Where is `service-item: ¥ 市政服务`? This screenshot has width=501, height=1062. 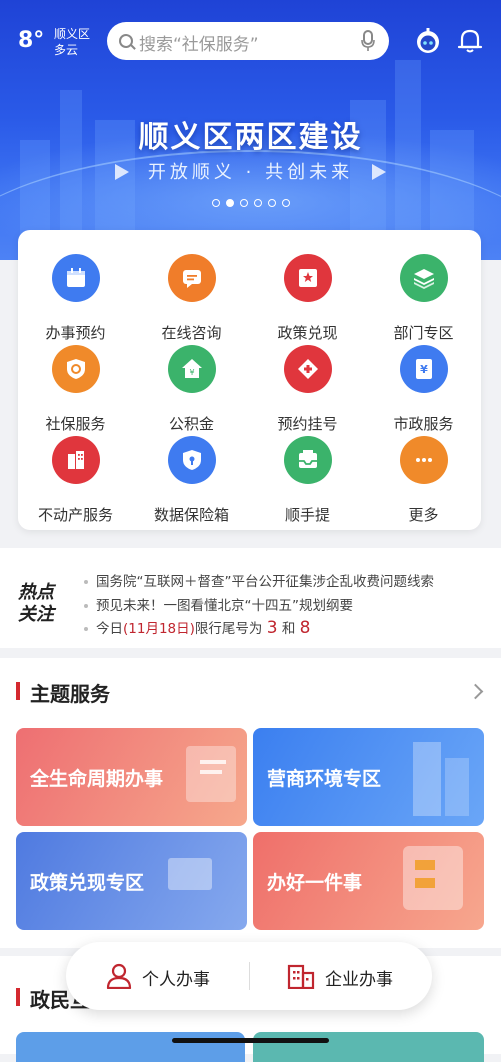 service-item: ¥ 市政服务 is located at coordinates (423, 384).